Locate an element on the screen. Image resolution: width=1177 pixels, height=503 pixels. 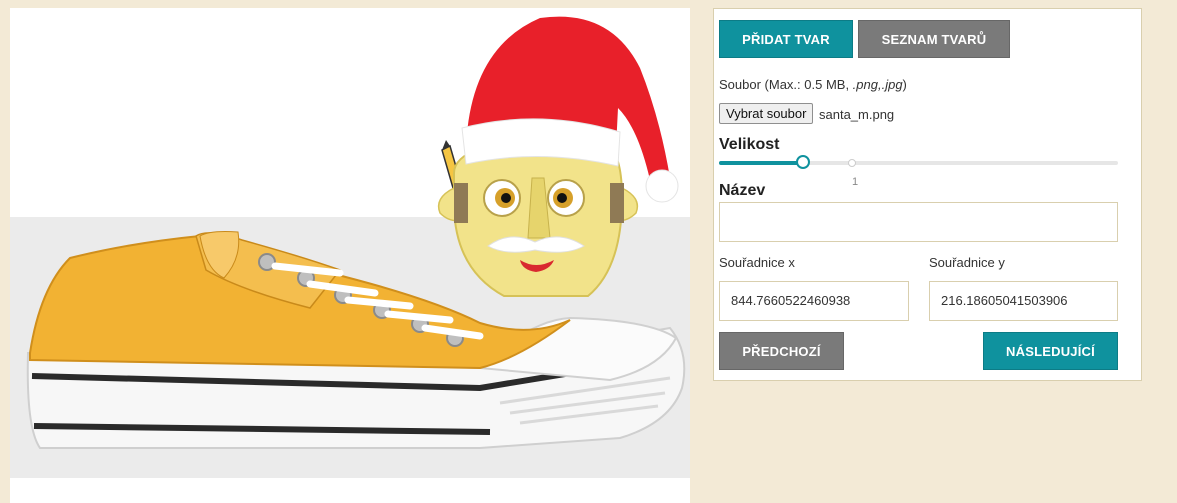
size-slider-handle is located at coordinates (803, 162).